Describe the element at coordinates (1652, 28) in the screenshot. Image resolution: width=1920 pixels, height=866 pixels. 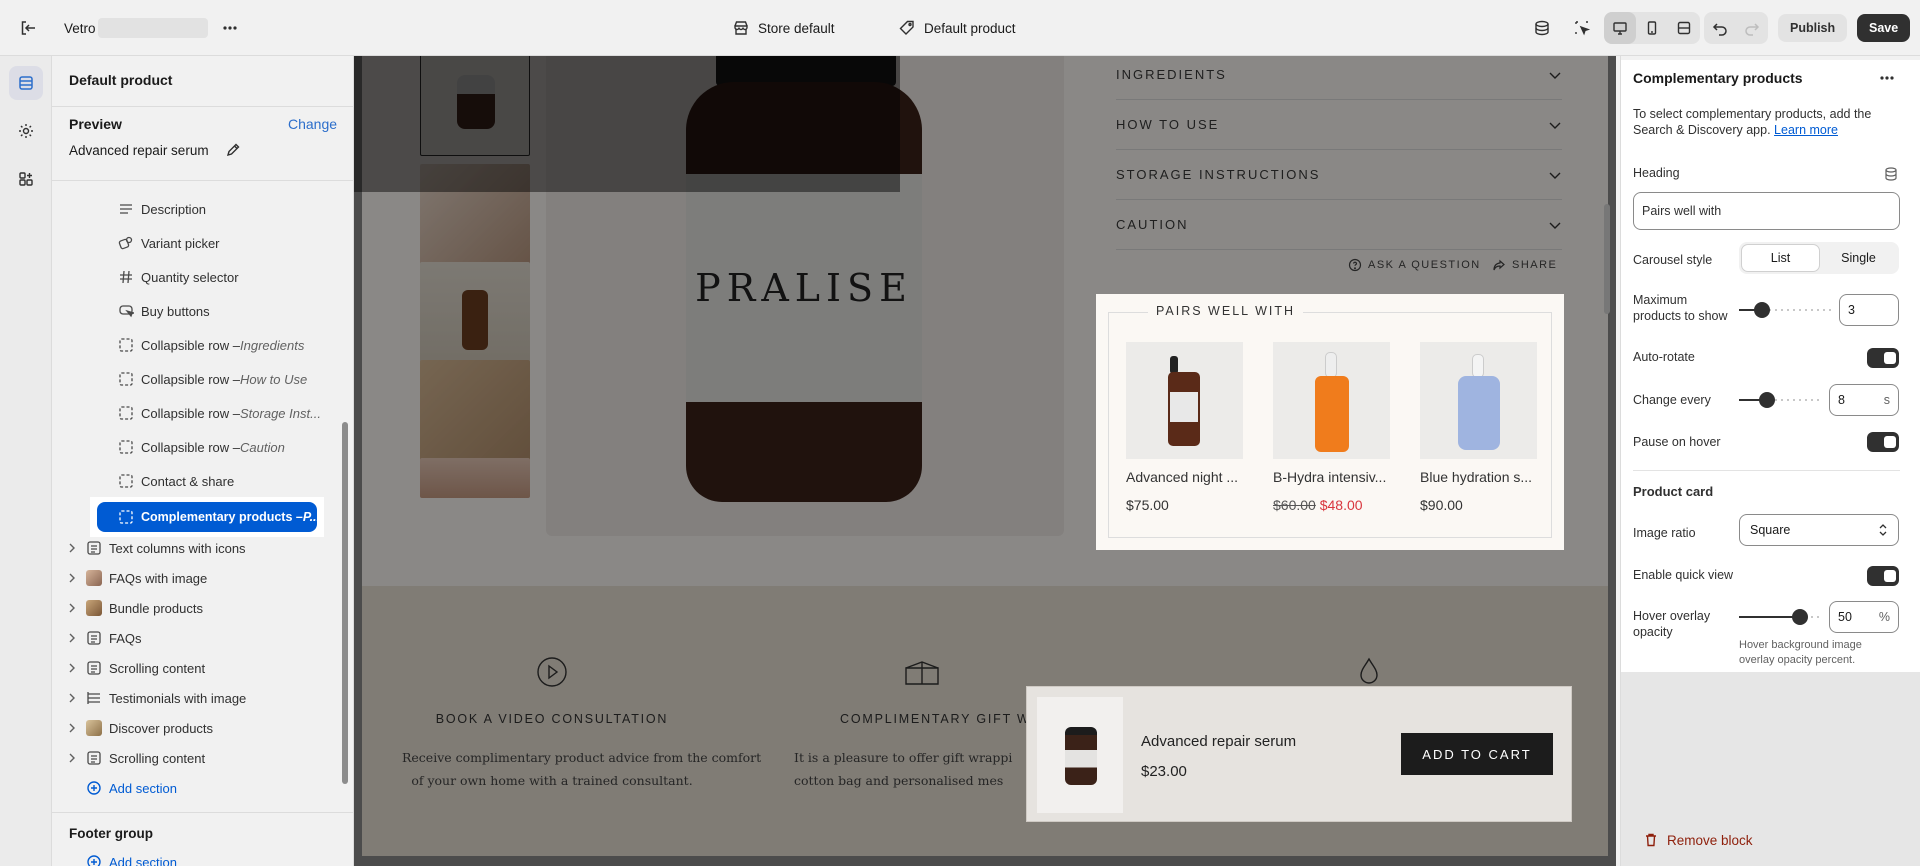
I see `mobile-view-button` at that location.